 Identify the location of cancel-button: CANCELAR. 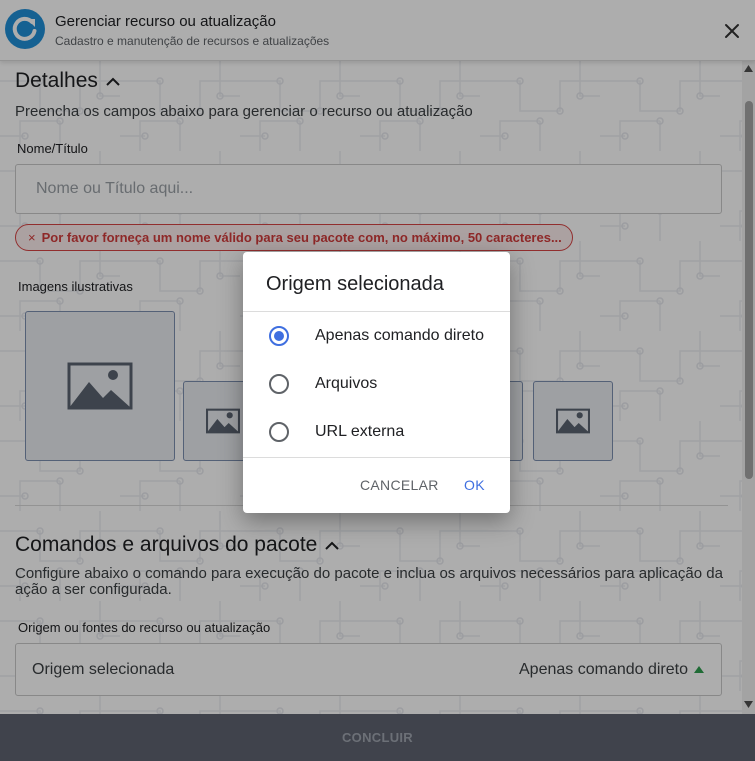
(399, 485).